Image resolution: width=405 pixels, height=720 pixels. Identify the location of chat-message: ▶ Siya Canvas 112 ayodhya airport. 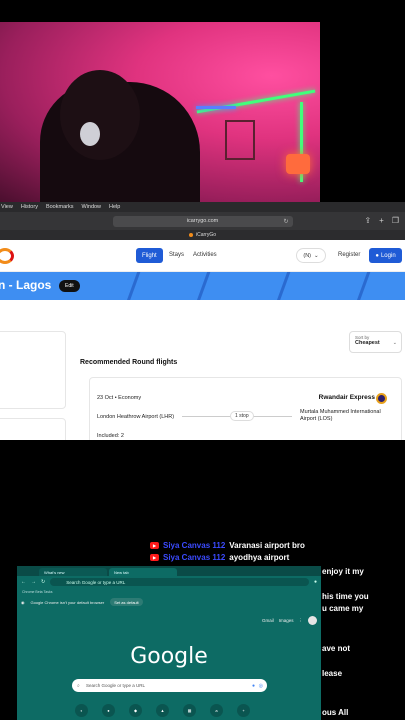
(219, 557).